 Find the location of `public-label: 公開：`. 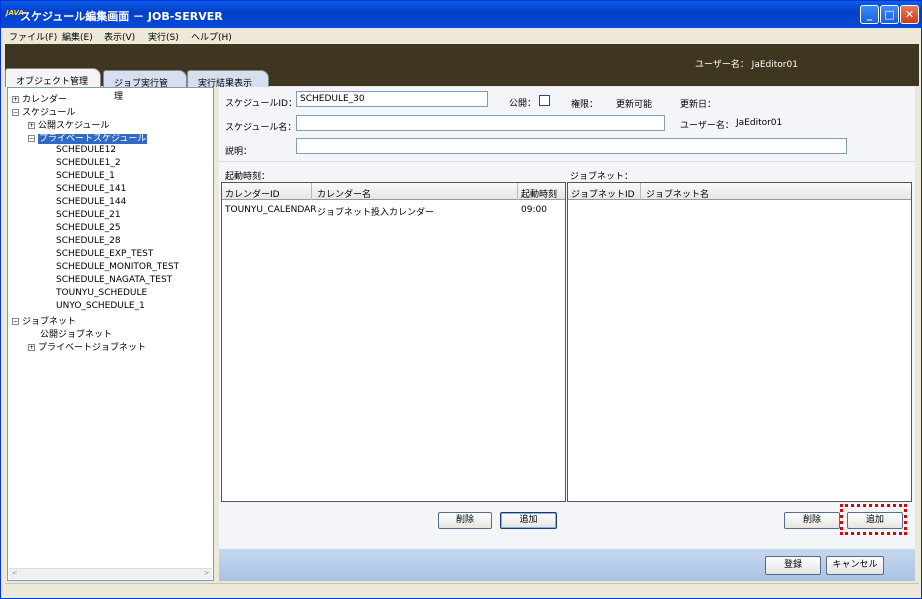

public-label: 公開： is located at coordinates (523, 104).